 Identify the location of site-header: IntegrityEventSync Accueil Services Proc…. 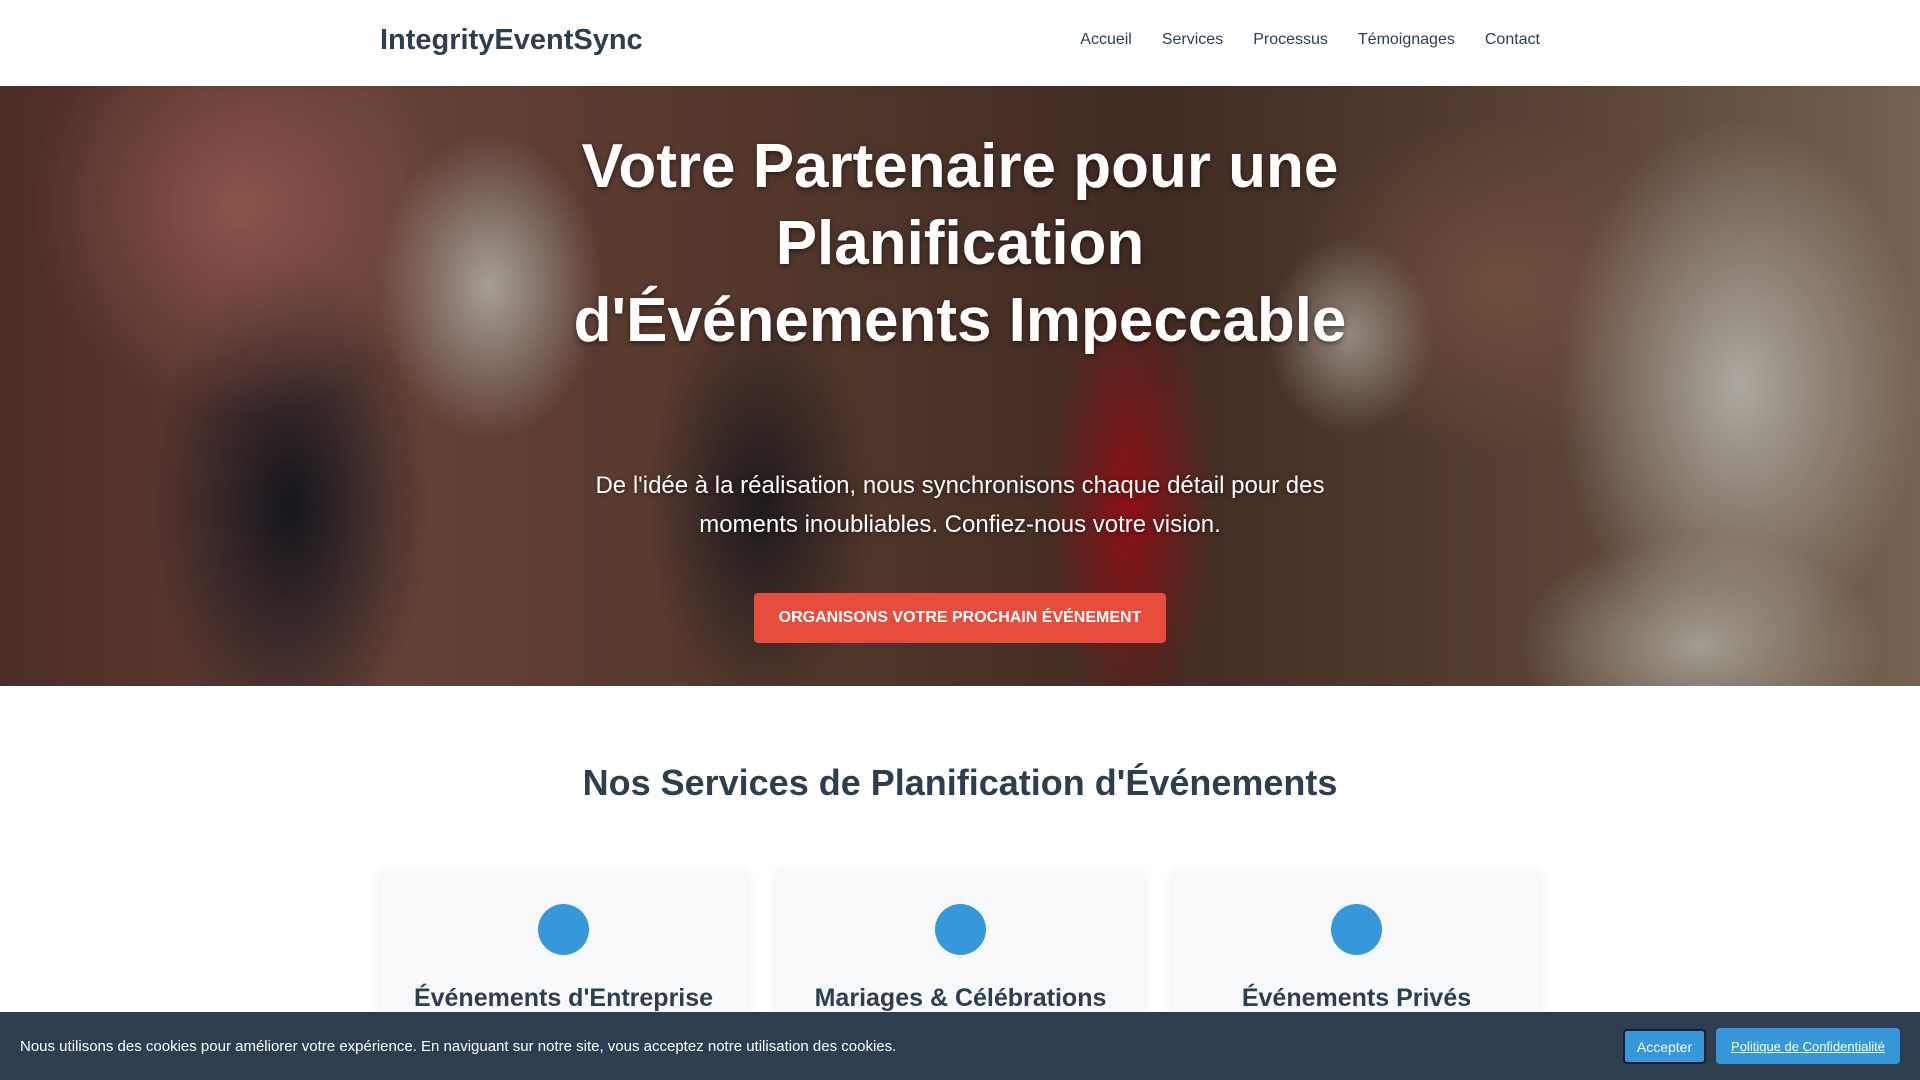
(960, 43).